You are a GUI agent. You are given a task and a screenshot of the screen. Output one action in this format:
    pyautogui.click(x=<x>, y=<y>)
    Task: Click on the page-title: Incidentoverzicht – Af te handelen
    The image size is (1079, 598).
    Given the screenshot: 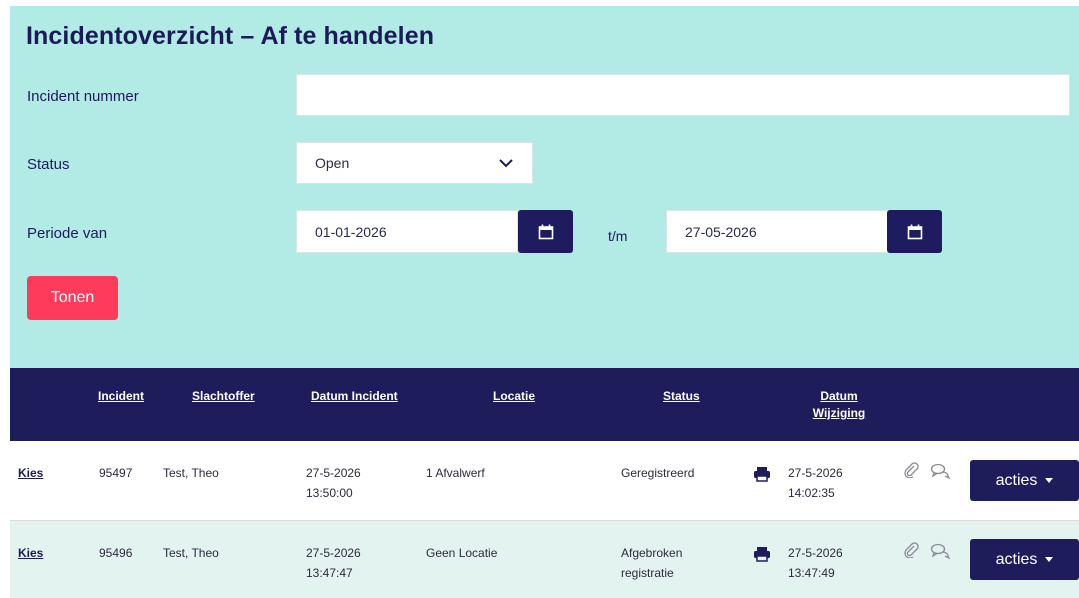 What is the action you would take?
    pyautogui.click(x=230, y=36)
    